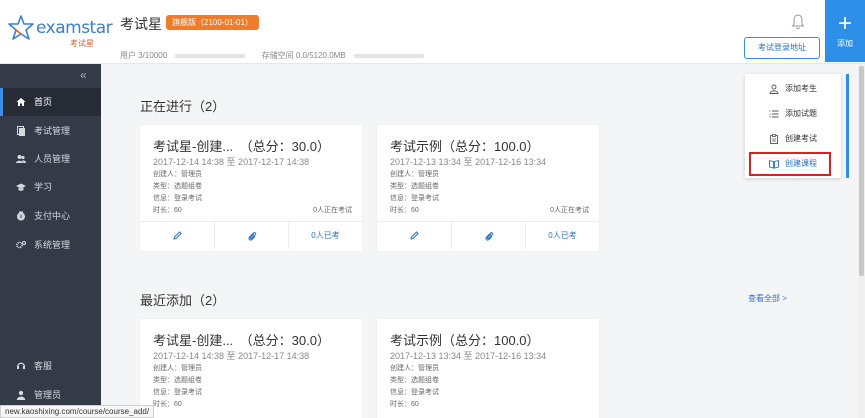 The image size is (865, 418). I want to click on sidebar-item-label: 支付中心, so click(52, 216).